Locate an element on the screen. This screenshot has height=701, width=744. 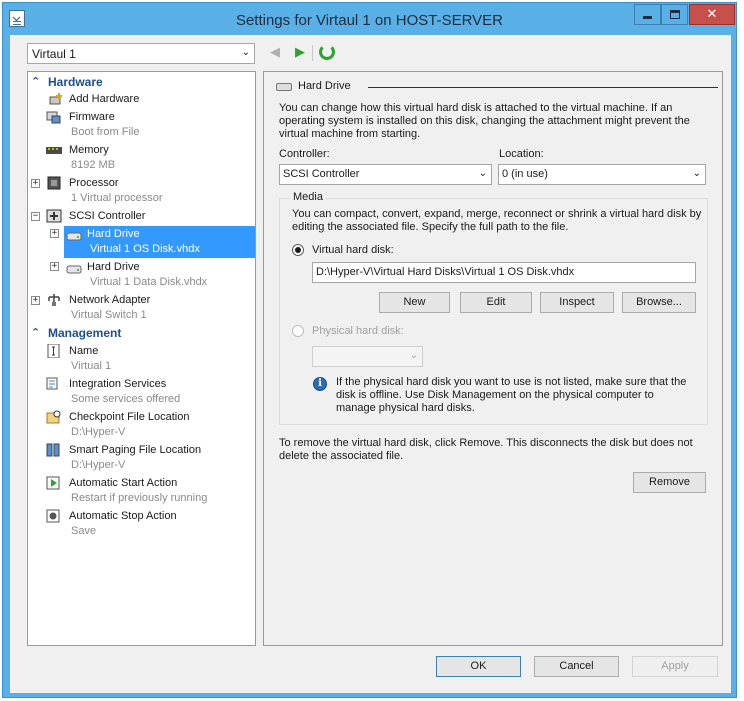
section-divider is located at coordinates (543, 87).